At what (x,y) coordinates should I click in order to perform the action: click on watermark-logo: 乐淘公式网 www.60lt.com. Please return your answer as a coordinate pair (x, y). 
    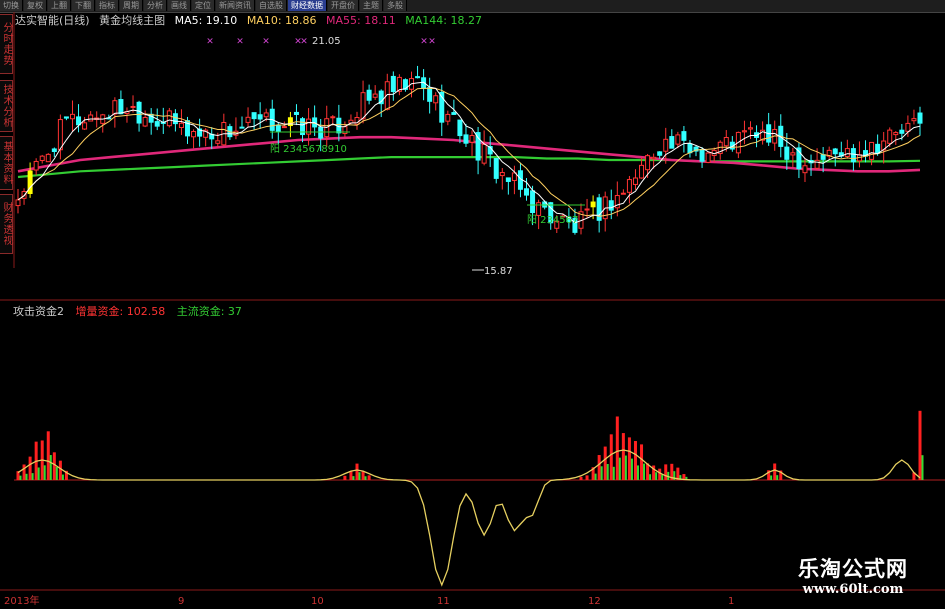
    Looking at the image, I should click on (853, 579).